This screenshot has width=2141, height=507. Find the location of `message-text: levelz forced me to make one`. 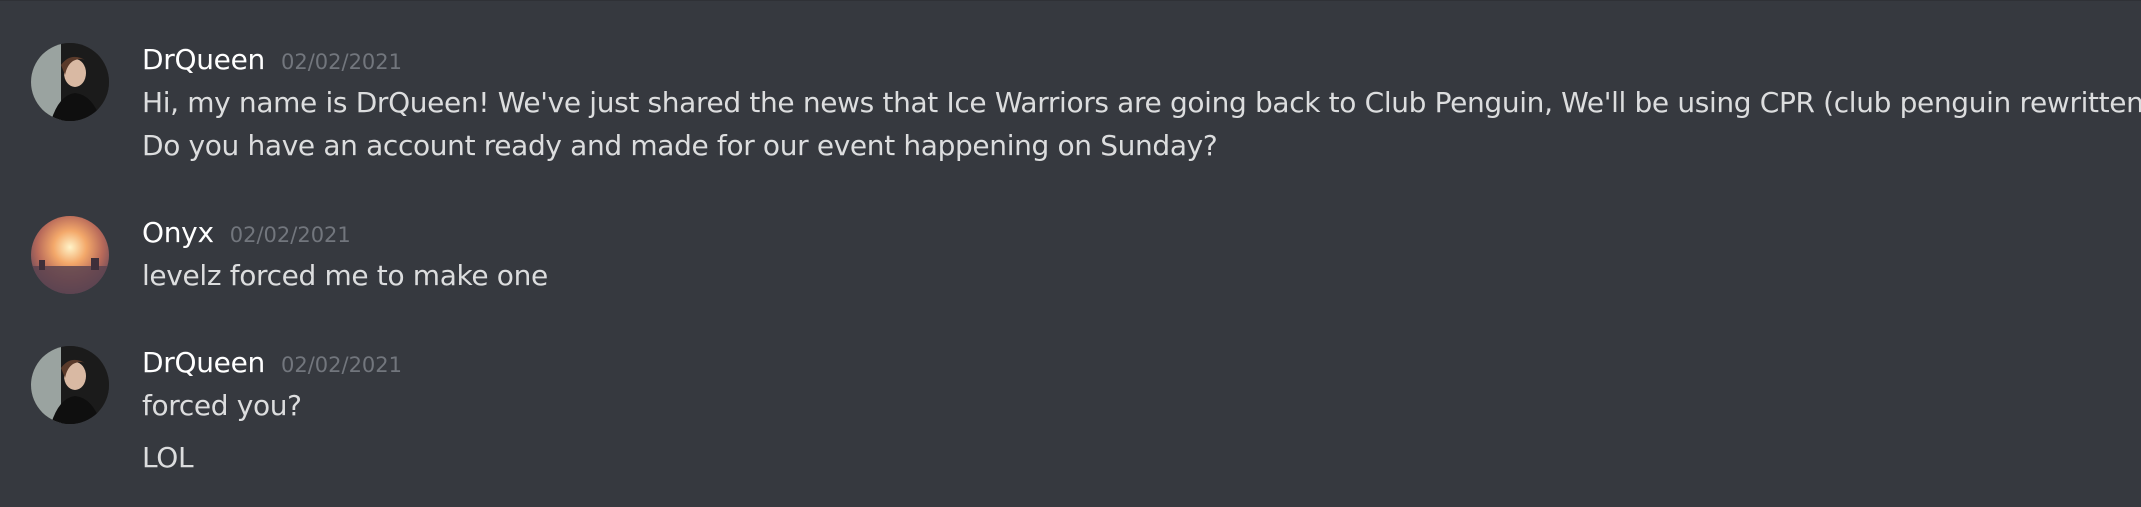

message-text: levelz forced me to make one is located at coordinates (345, 275).